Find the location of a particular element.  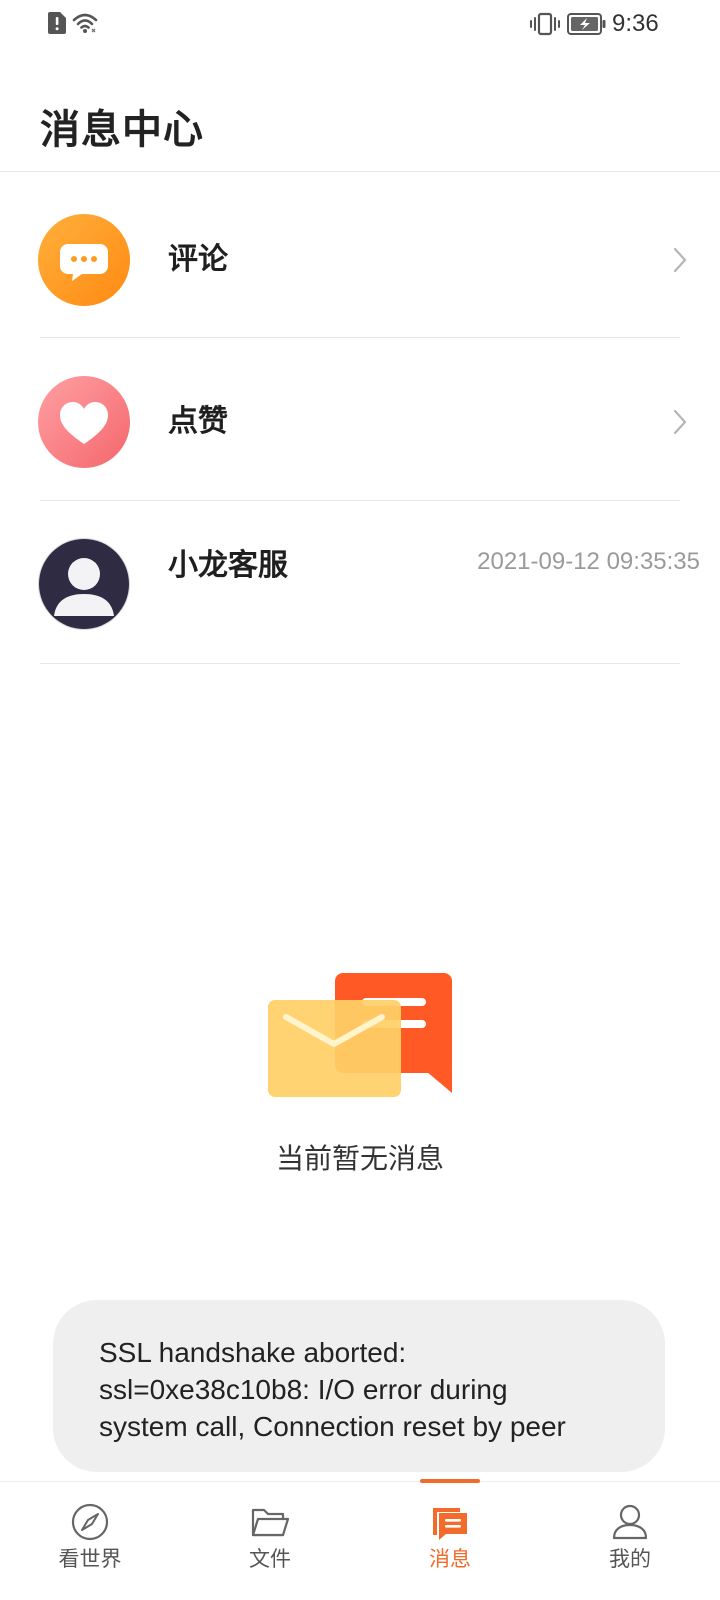

customer-service-avatar is located at coordinates (84, 584).